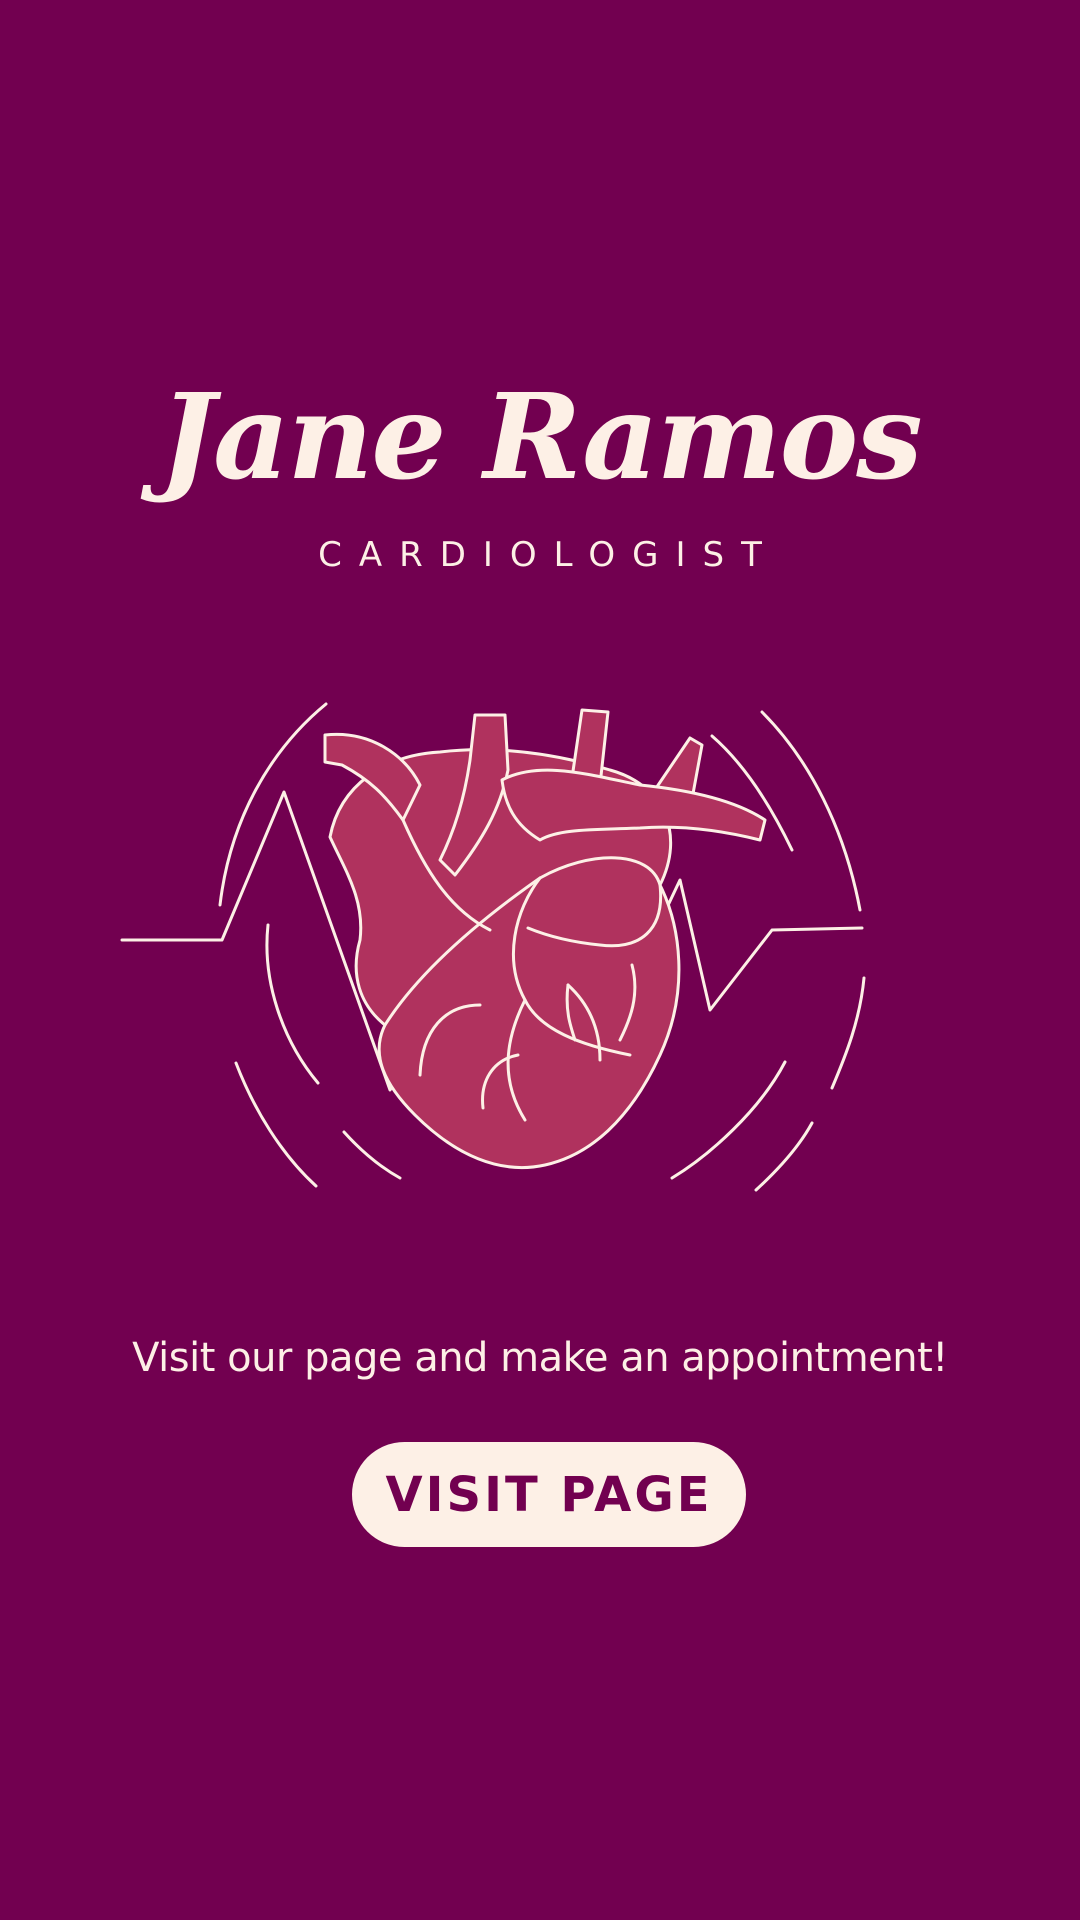 This screenshot has width=1080, height=1920. What do you see at coordinates (545, 939) in the screenshot?
I see `heart-shape` at bounding box center [545, 939].